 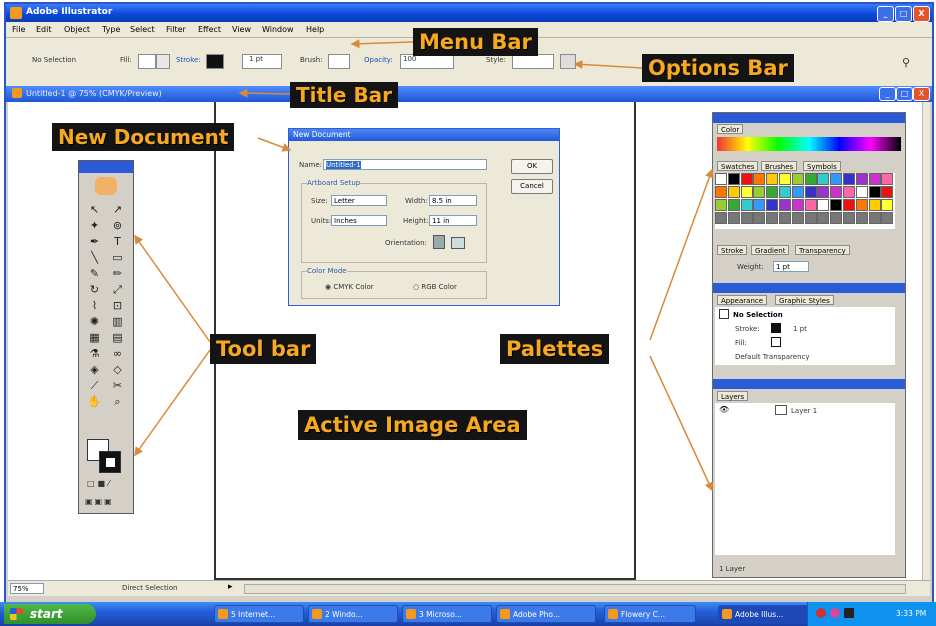 I want to click on callout-new-document: New Document, so click(x=143, y=137).